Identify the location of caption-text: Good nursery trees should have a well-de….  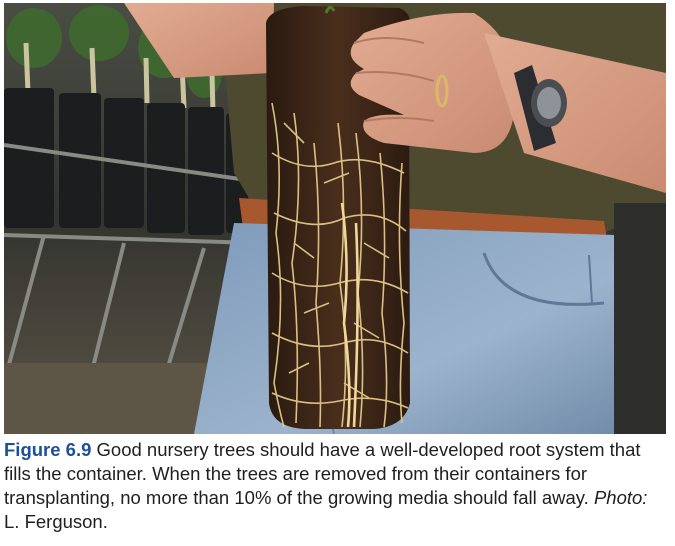
(322, 473).